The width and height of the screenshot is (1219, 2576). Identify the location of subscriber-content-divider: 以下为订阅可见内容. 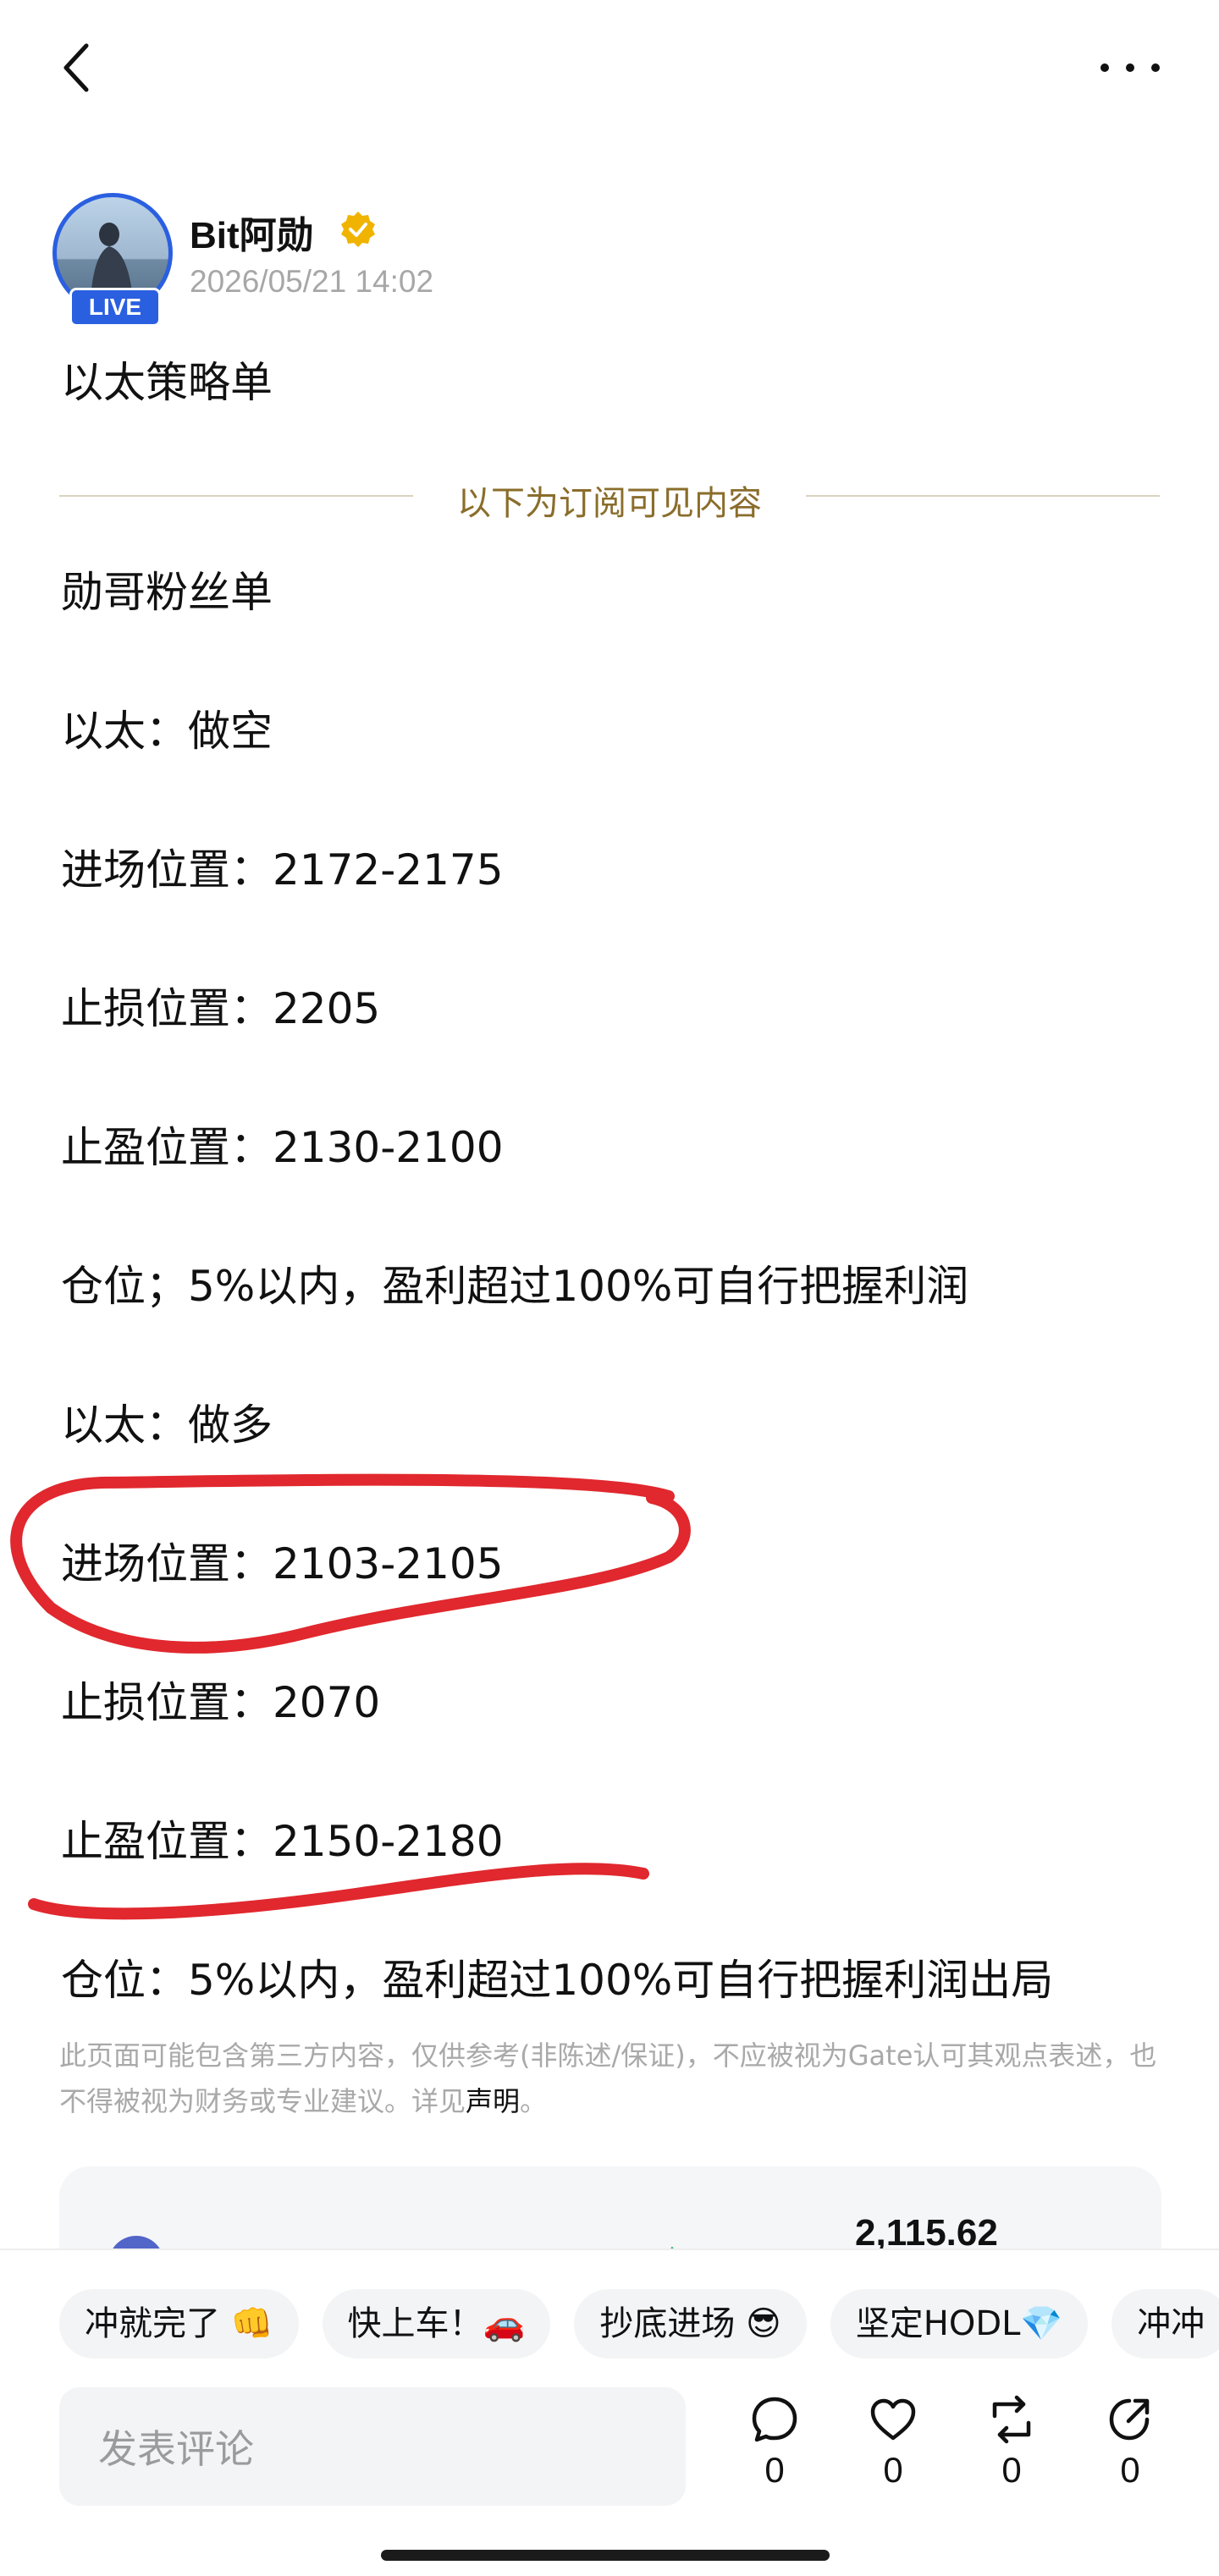
(609, 497).